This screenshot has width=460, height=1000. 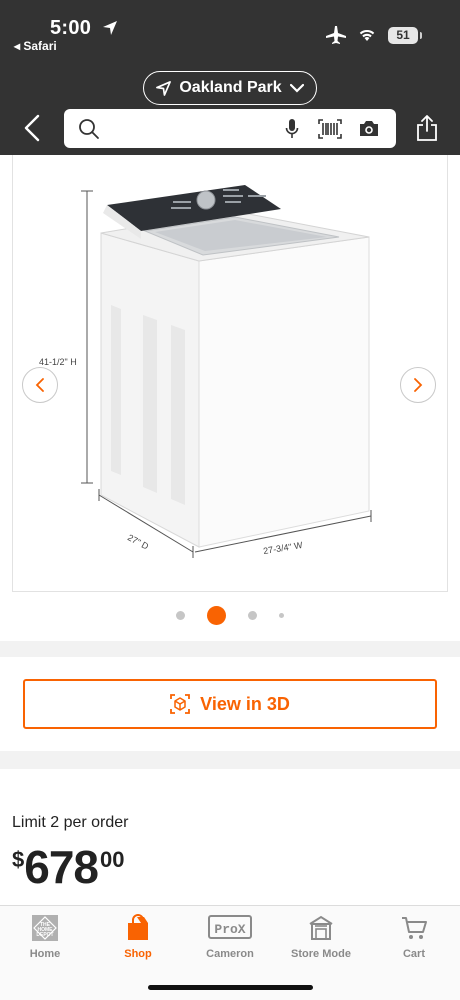 What do you see at coordinates (230, 837) in the screenshot?
I see `price-section: Limit 2 per order $ 678 00` at bounding box center [230, 837].